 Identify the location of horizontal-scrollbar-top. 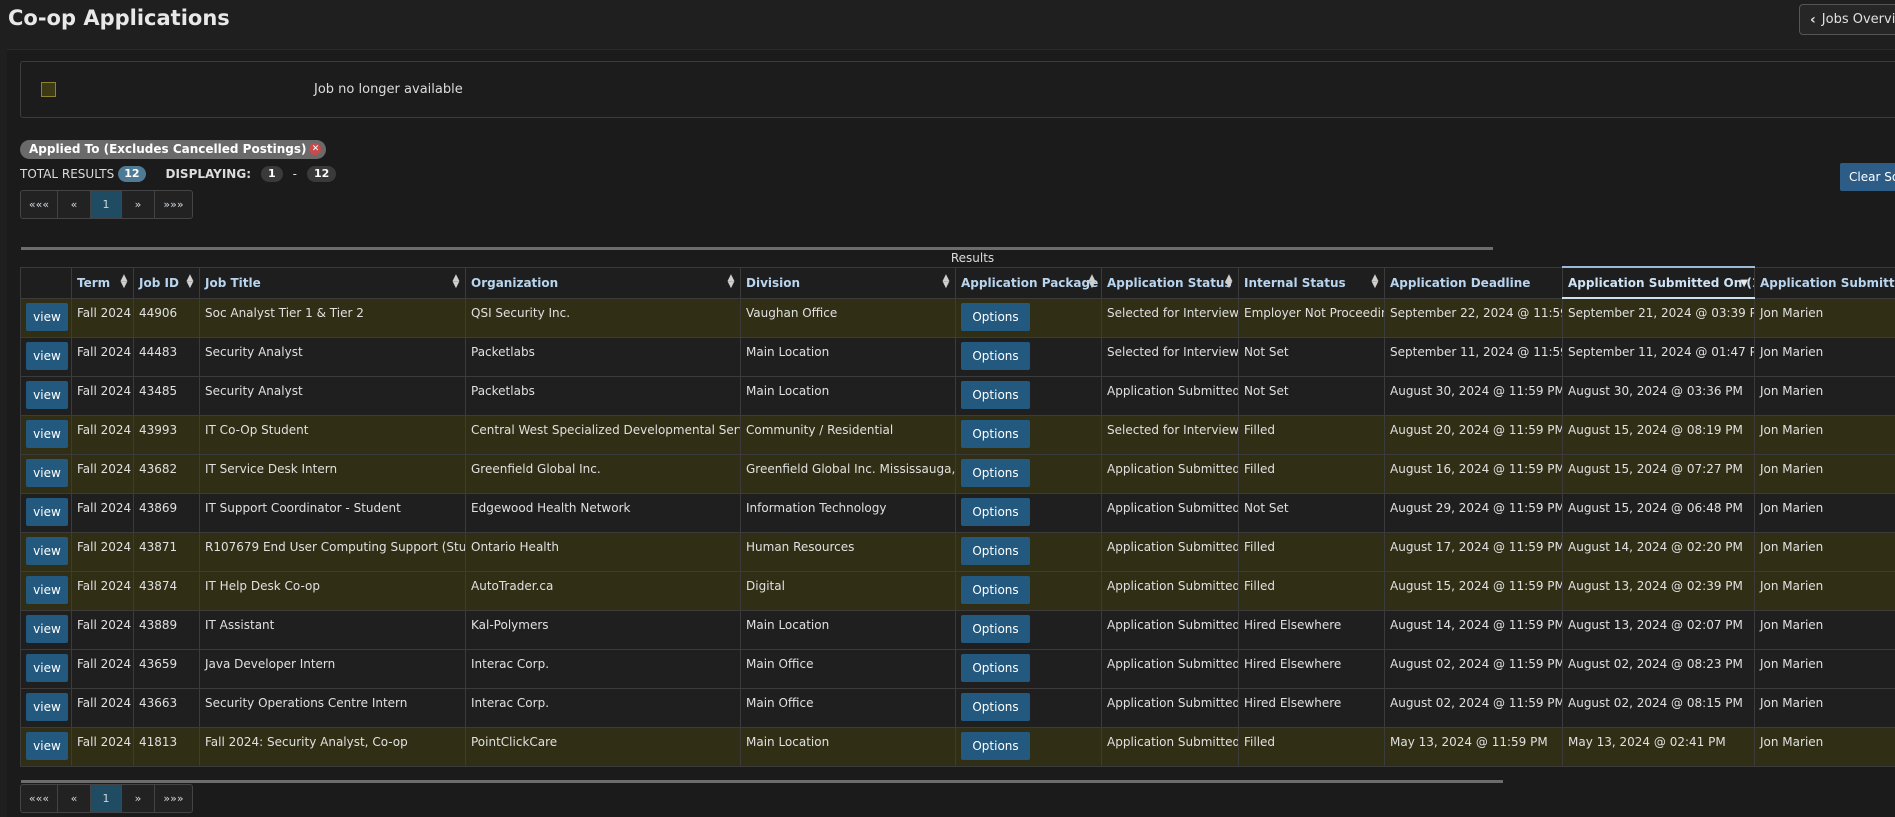
(757, 248).